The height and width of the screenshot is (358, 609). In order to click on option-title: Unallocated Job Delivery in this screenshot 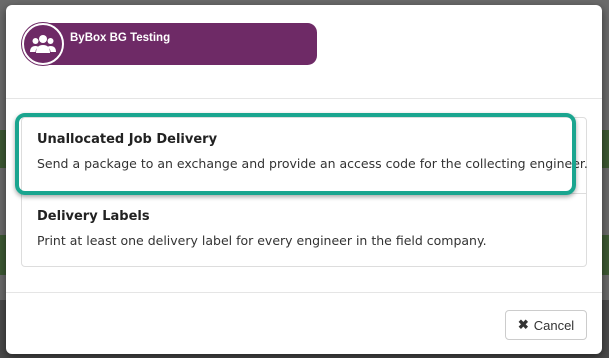, I will do `click(127, 139)`.